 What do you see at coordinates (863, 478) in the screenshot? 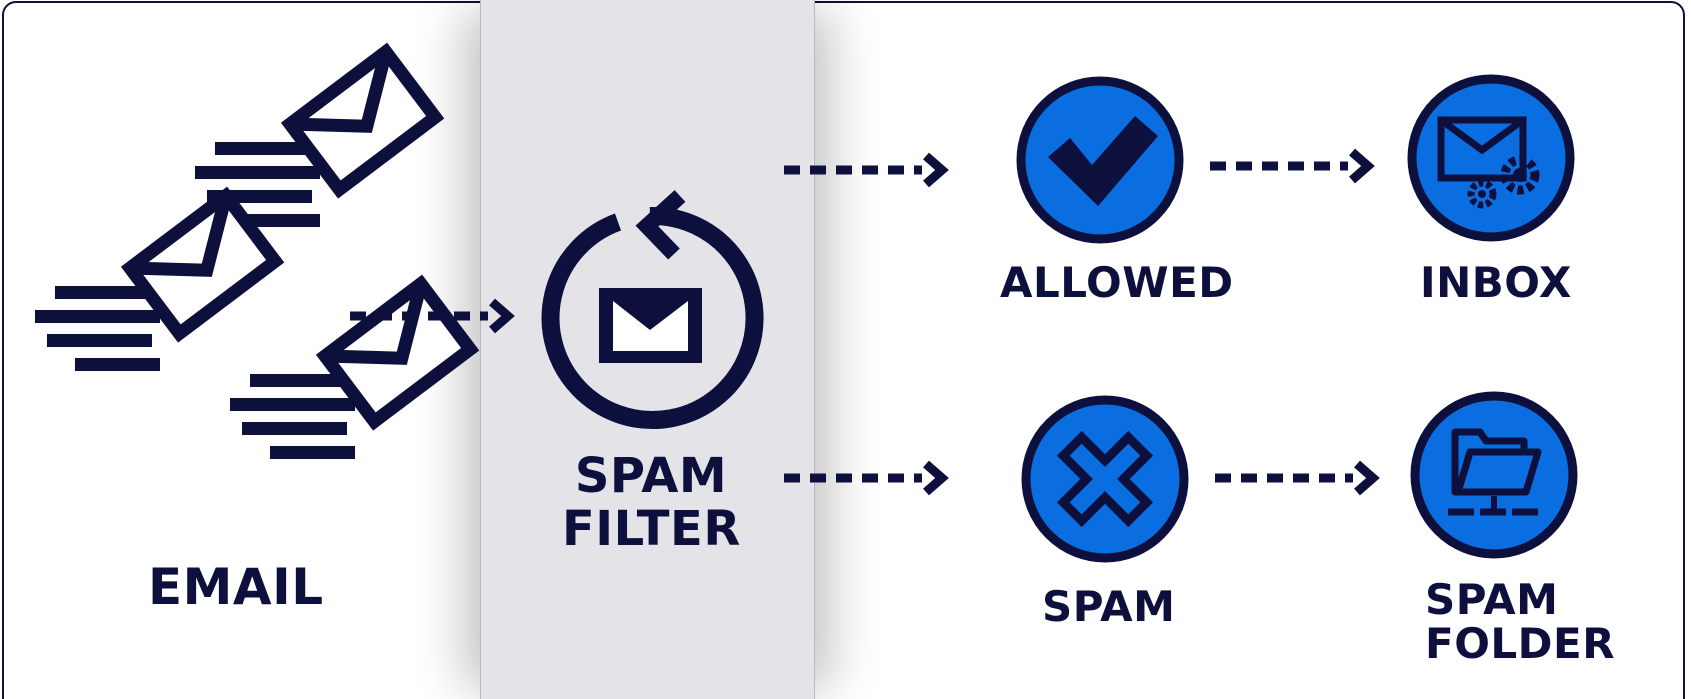
I see `arrow-filter-to-spam` at bounding box center [863, 478].